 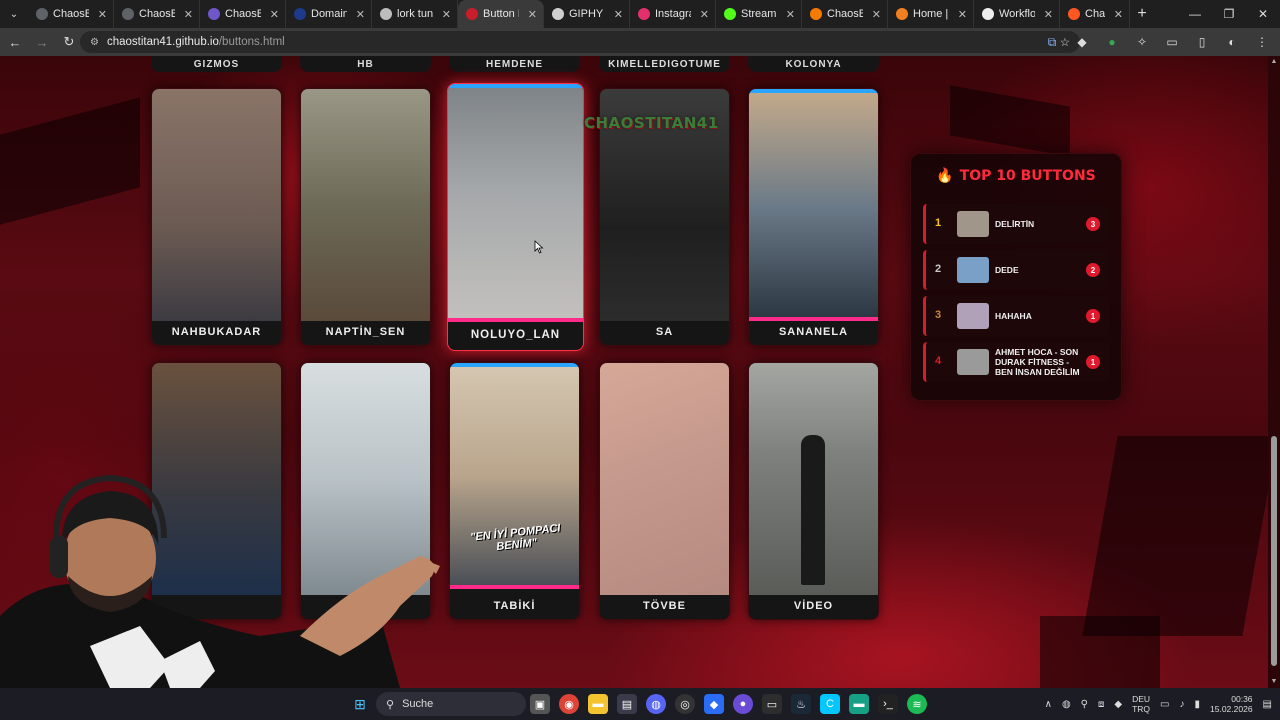 I want to click on notification-icon: ▤, so click(x=1267, y=704).